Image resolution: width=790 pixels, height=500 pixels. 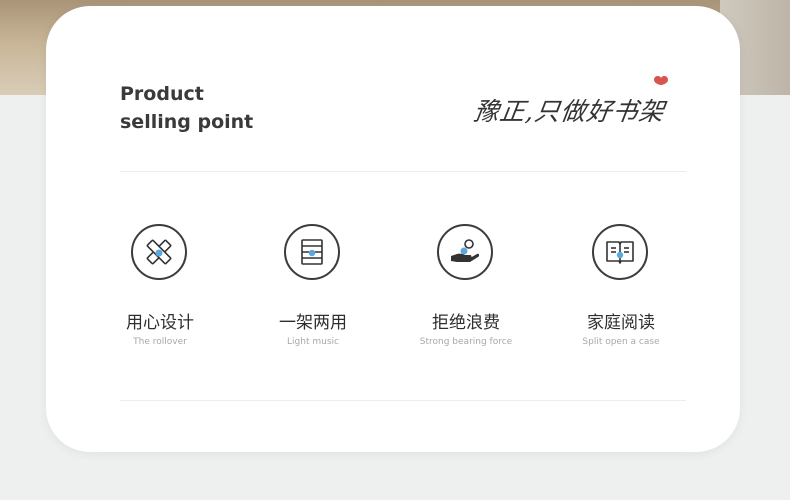 I want to click on feature-title: 拒绝浪费, so click(x=466, y=323).